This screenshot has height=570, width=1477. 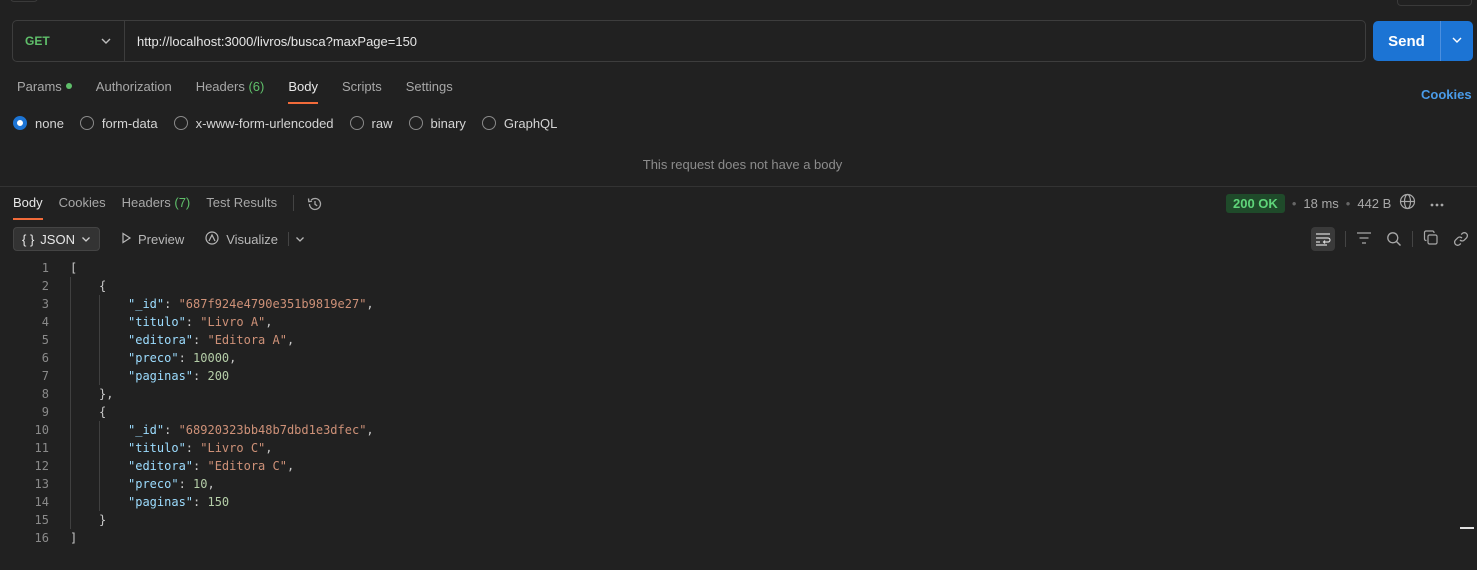 What do you see at coordinates (1323, 239) in the screenshot?
I see `wrap-lines-icon` at bounding box center [1323, 239].